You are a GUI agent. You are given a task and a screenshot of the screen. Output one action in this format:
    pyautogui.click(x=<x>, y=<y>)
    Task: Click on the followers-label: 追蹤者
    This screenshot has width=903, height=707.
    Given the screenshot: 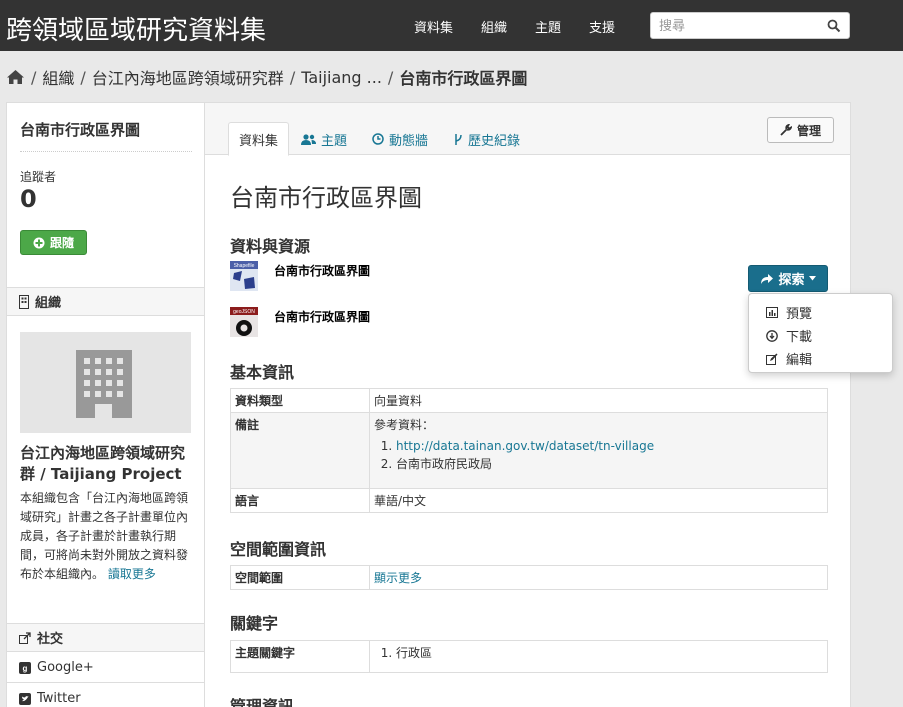 What is the action you would take?
    pyautogui.click(x=38, y=177)
    